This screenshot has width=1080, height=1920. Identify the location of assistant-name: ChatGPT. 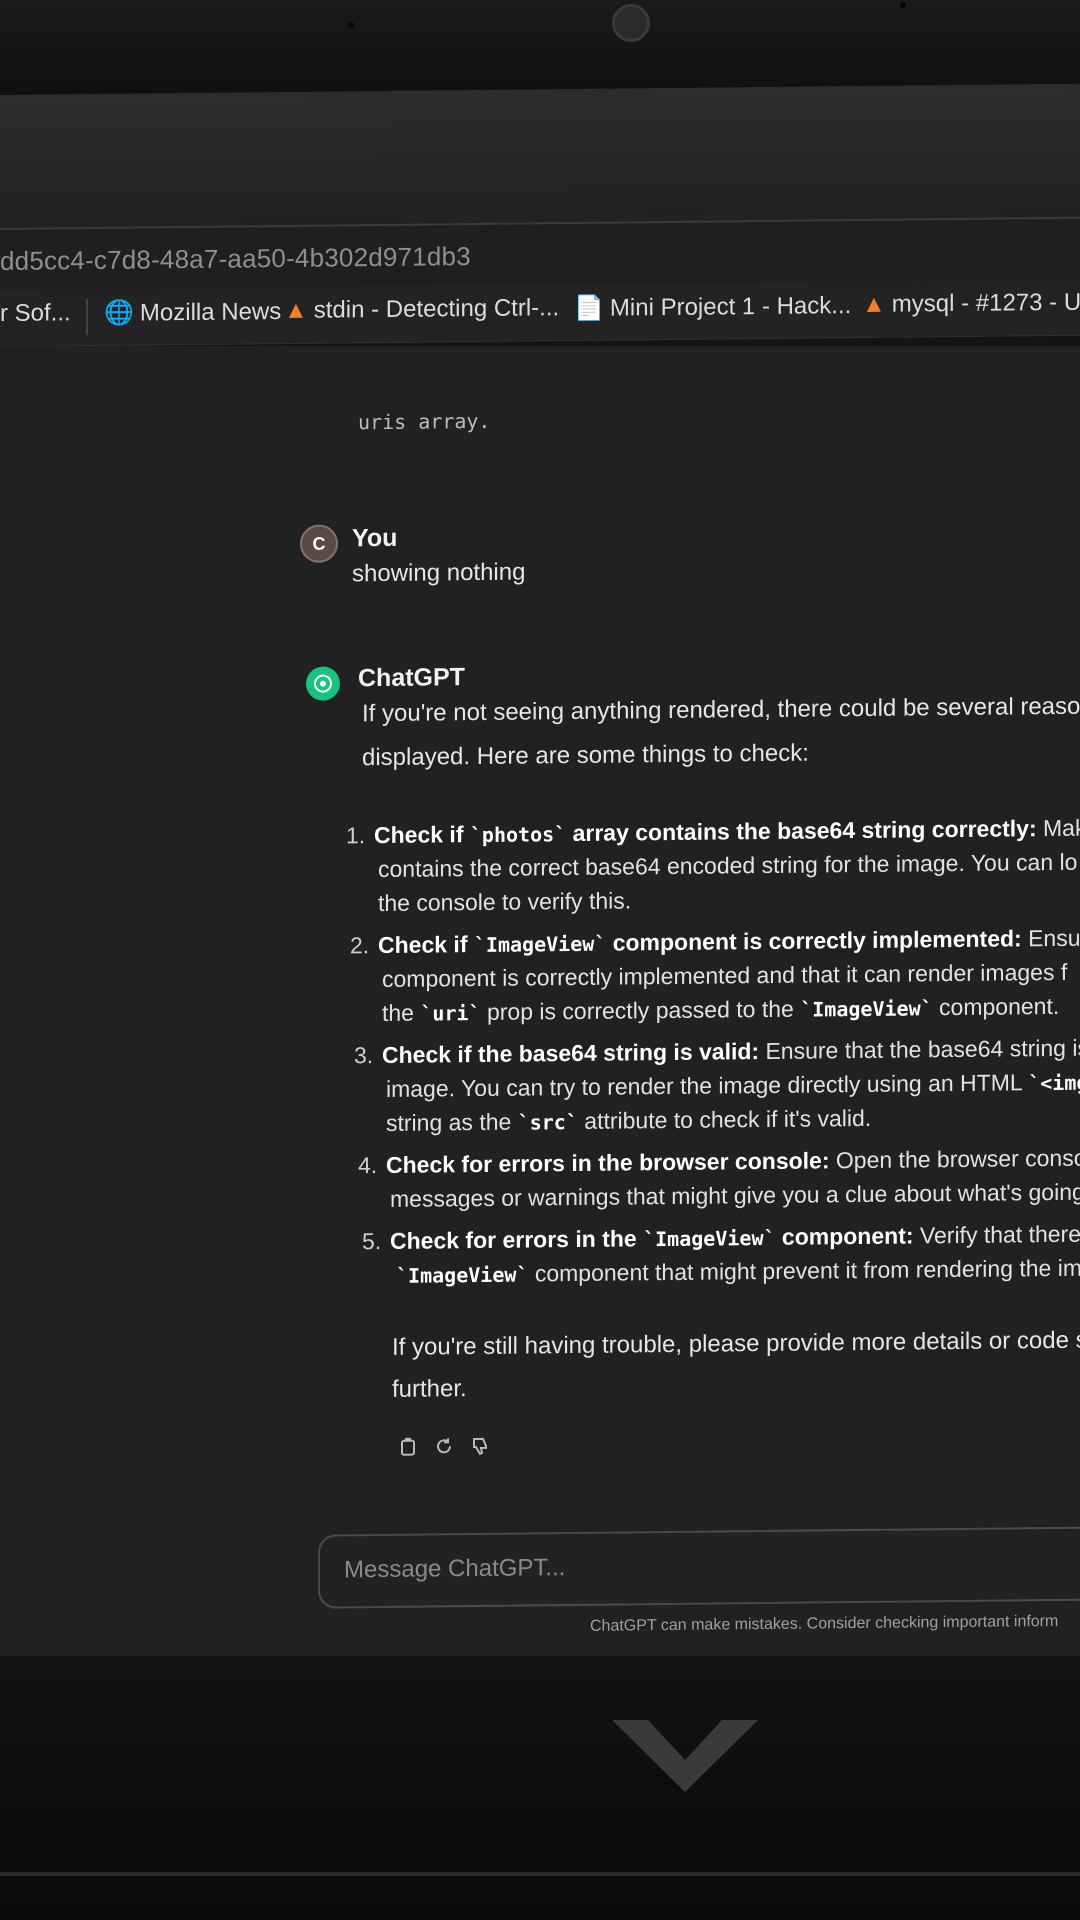
(411, 678).